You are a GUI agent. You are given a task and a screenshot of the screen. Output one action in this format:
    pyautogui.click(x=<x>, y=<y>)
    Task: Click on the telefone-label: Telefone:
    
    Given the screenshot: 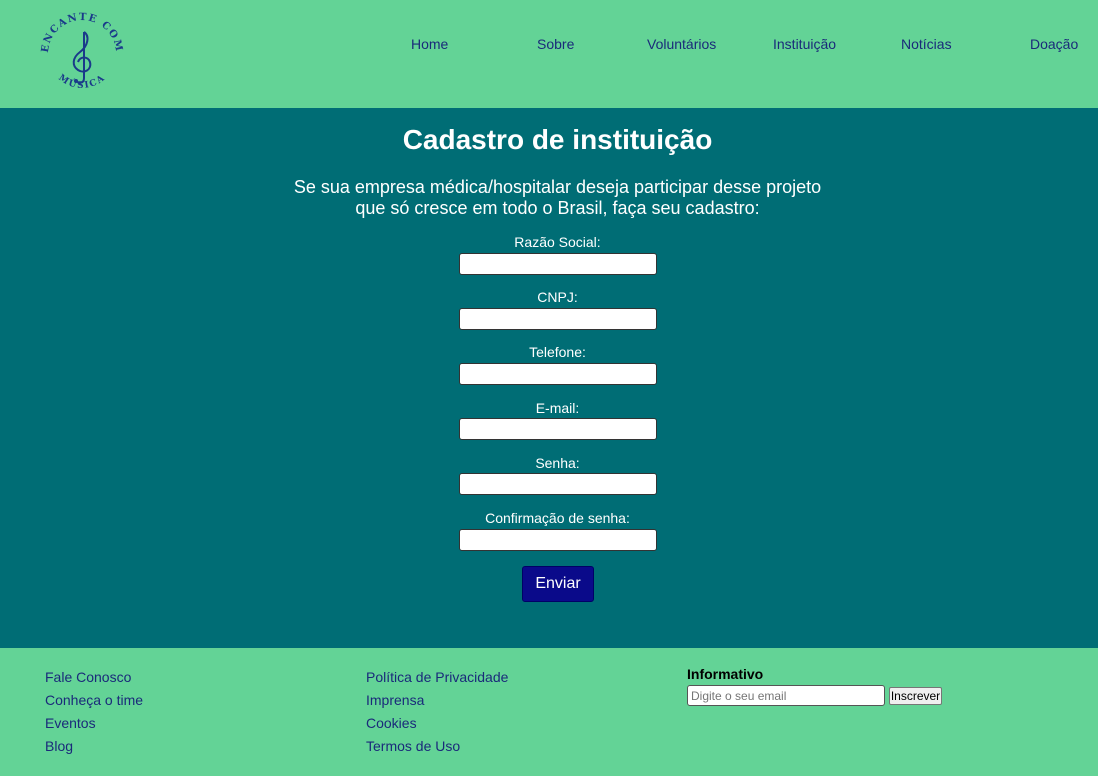 What is the action you would take?
    pyautogui.click(x=557, y=352)
    